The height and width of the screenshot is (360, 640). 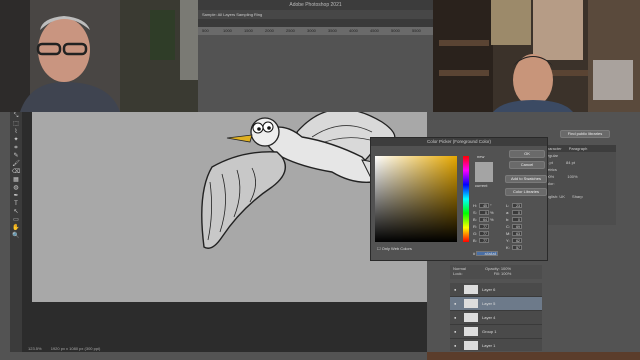 I want to click on only-web-colors-checkbox: ☐ Only Web Colors, so click(x=394, y=248).